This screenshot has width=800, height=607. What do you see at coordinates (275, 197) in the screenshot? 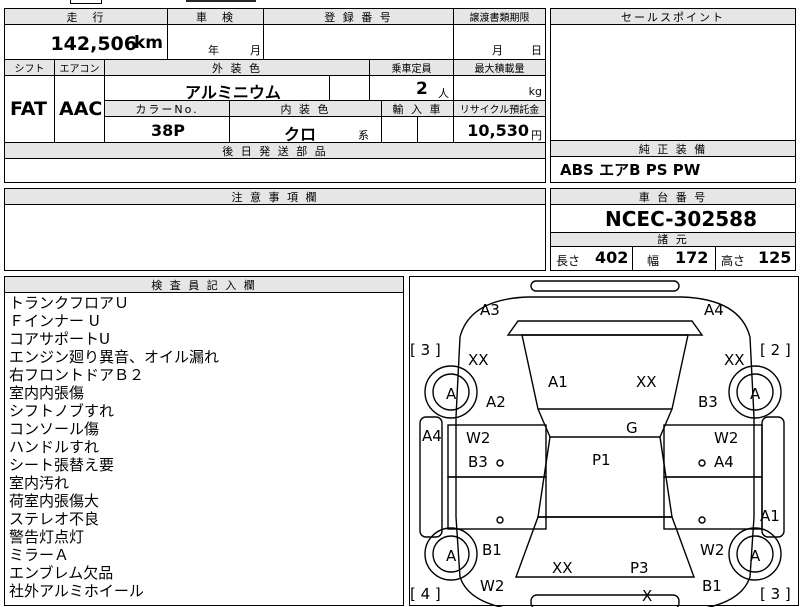
I see `header-notes: 注 意 事 項 欄` at bounding box center [275, 197].